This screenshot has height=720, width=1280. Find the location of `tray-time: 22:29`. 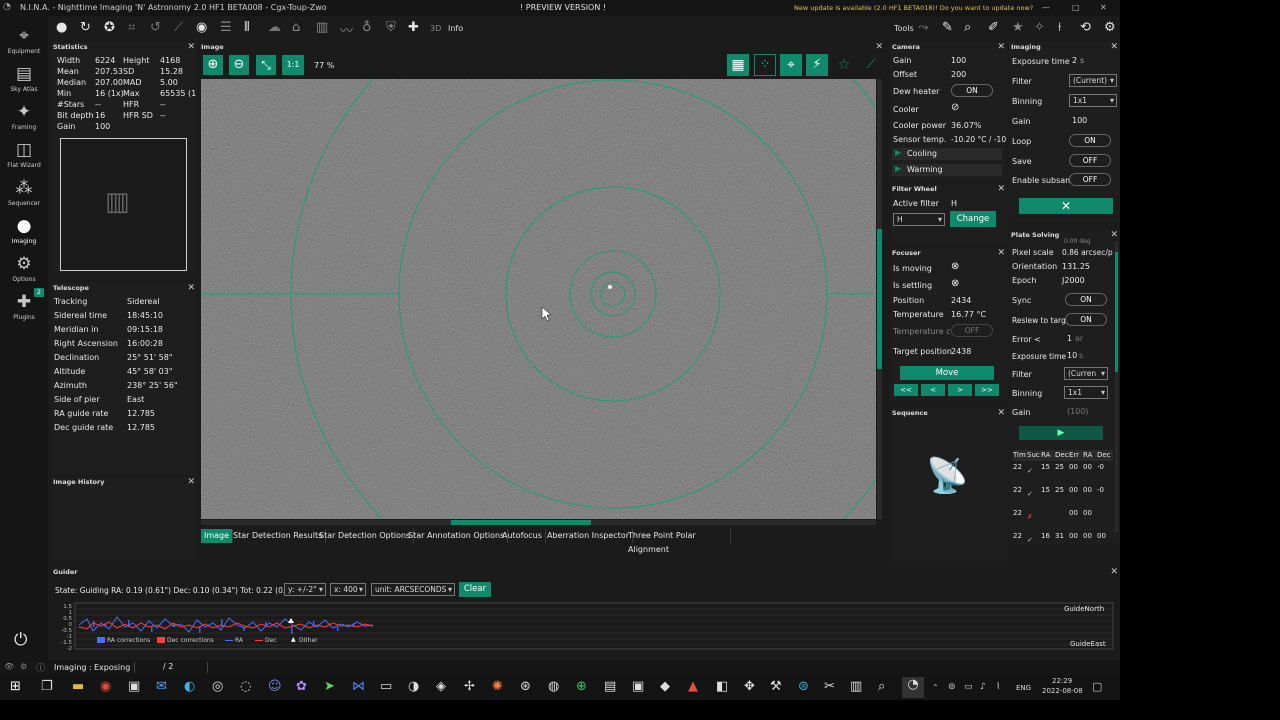

tray-time: 22:29 is located at coordinates (1062, 681).